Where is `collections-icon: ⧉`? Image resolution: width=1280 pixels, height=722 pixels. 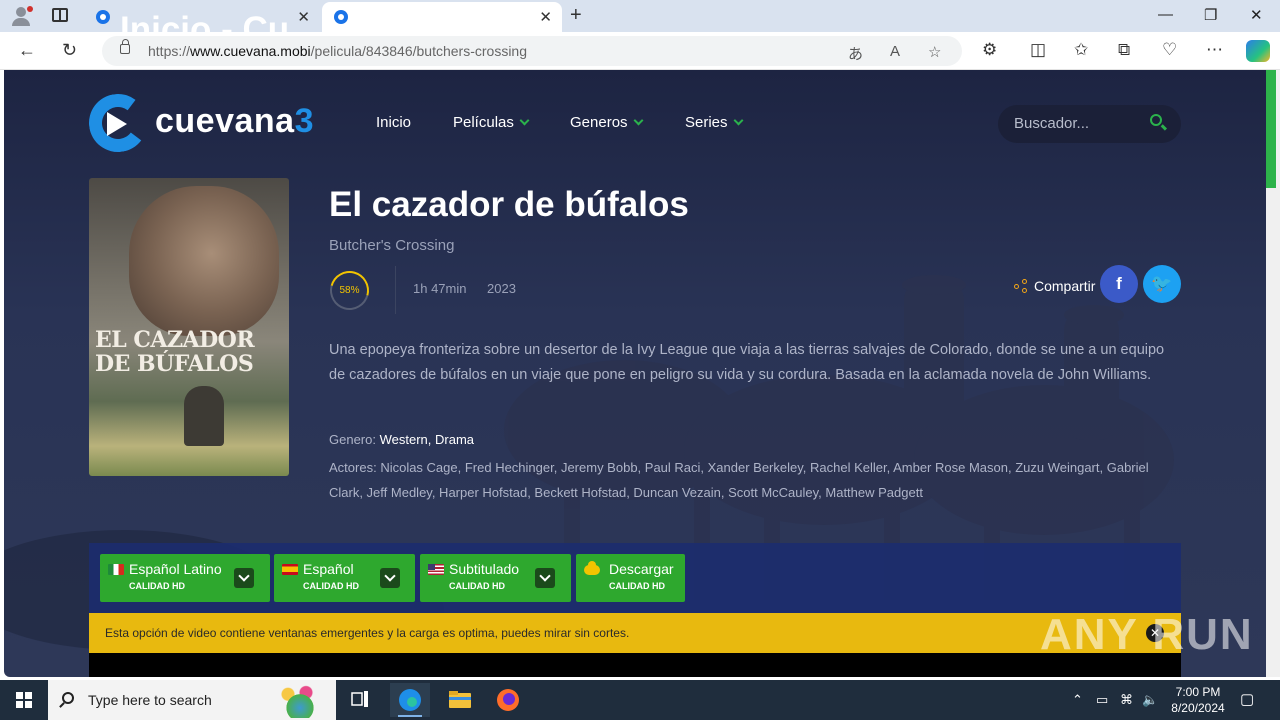
collections-icon: ⧉ is located at coordinates (1124, 50).